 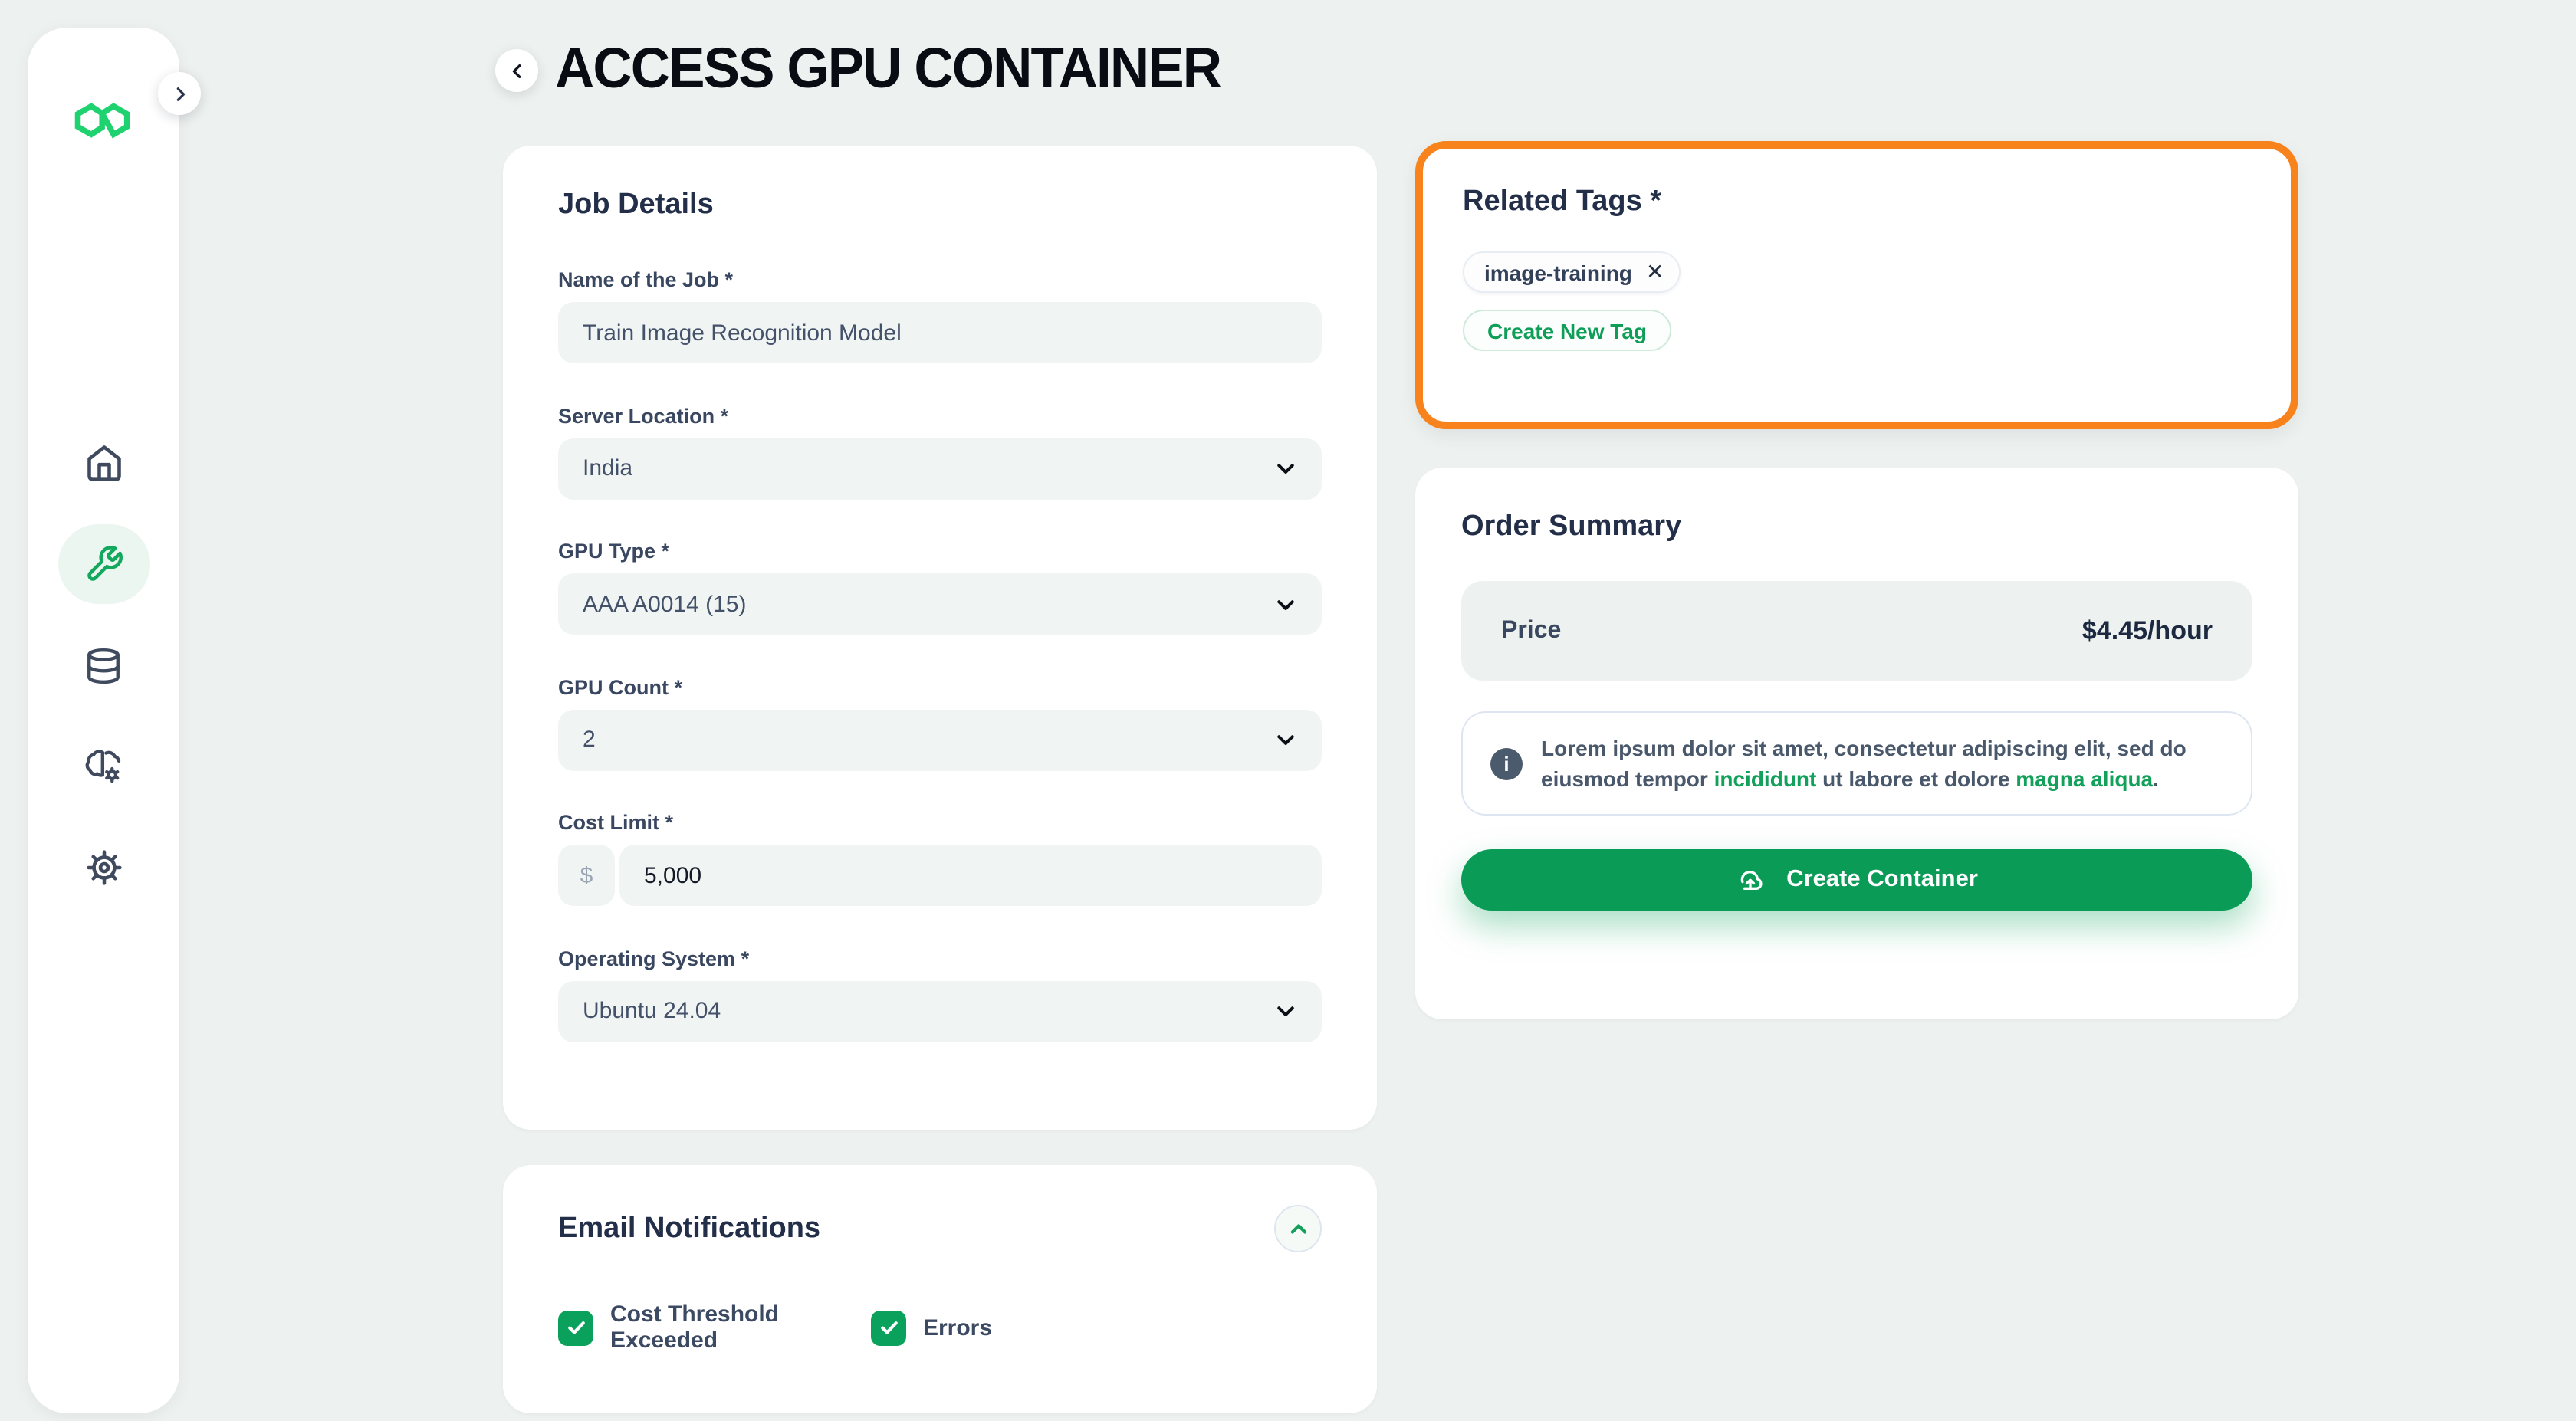 I want to click on cost-limit-label: Cost Limit *, so click(x=616, y=822).